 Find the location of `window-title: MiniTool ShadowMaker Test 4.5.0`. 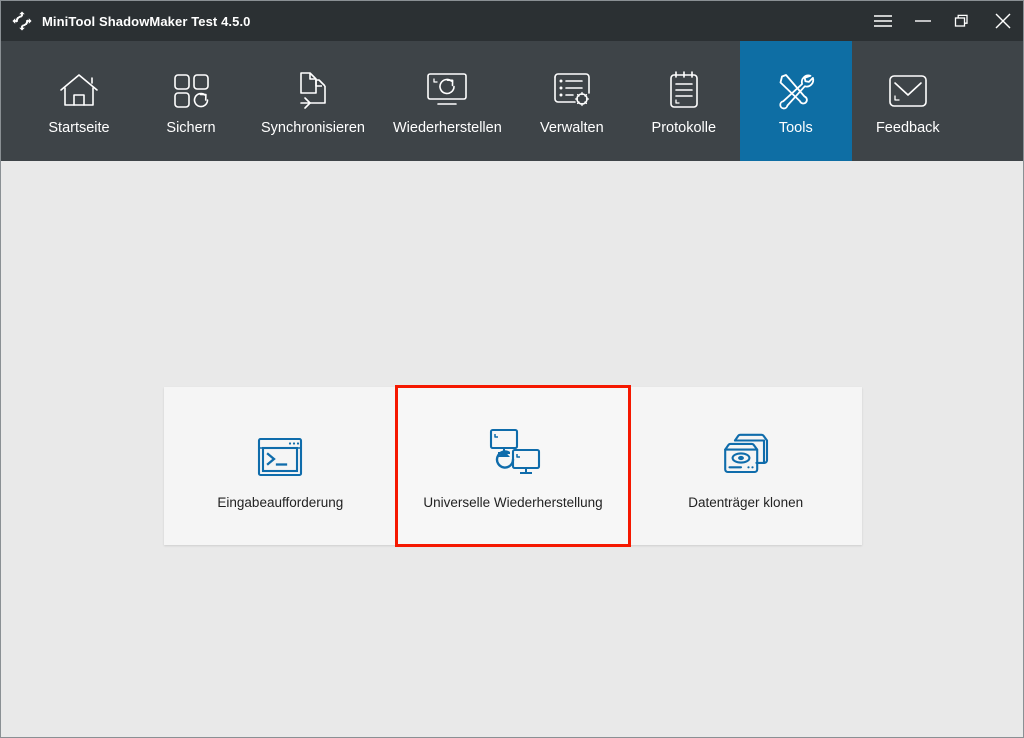

window-title: MiniTool ShadowMaker Test 4.5.0 is located at coordinates (146, 21).